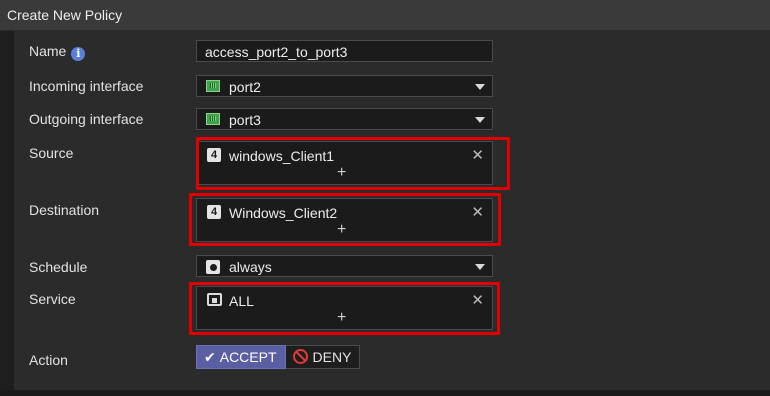 The width and height of the screenshot is (770, 396). I want to click on name-input-value: access_port2_to_port3, so click(276, 52).